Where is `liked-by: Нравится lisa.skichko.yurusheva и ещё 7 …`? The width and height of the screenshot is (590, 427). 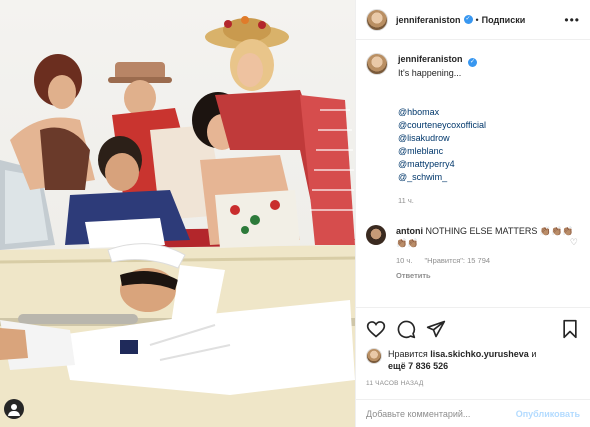 liked-by: Нравится lisa.skichko.yurusheva и ещё 7 … is located at coordinates (473, 360).